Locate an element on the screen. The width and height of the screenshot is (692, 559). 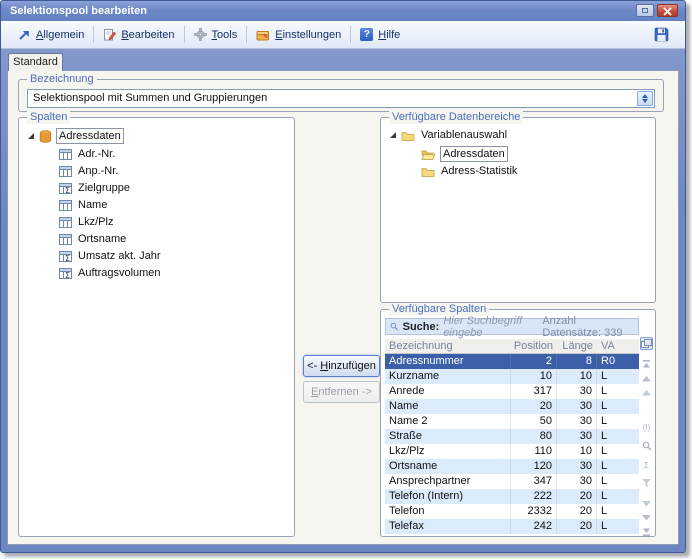
tree-item: Σ Umsatz akt. Jahr is located at coordinates (111, 256).